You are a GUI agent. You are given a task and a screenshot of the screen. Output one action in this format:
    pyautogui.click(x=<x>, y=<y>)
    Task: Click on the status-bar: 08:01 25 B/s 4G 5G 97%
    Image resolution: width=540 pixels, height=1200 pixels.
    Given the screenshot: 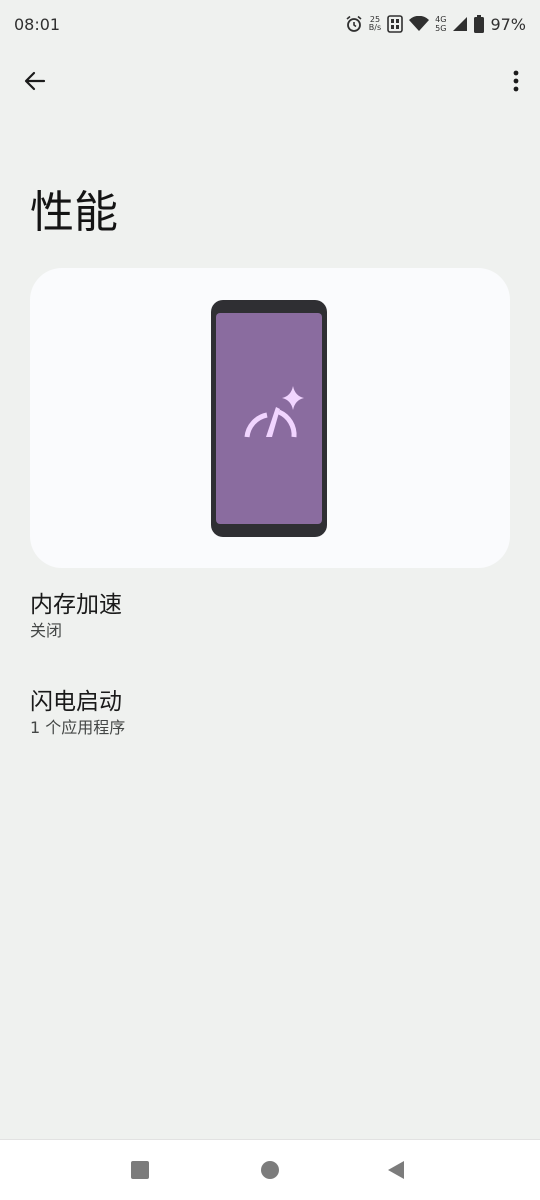 What is the action you would take?
    pyautogui.click(x=270, y=24)
    